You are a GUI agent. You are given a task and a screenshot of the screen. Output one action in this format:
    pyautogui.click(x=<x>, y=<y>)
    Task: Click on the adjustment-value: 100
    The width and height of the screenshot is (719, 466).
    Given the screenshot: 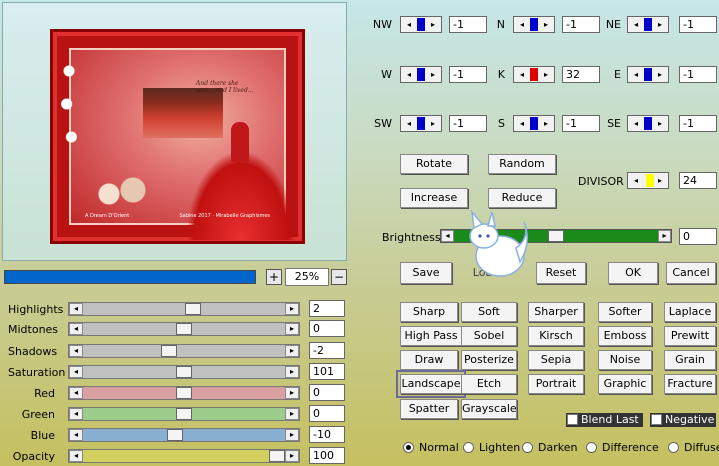 What is the action you would take?
    pyautogui.click(x=327, y=455)
    